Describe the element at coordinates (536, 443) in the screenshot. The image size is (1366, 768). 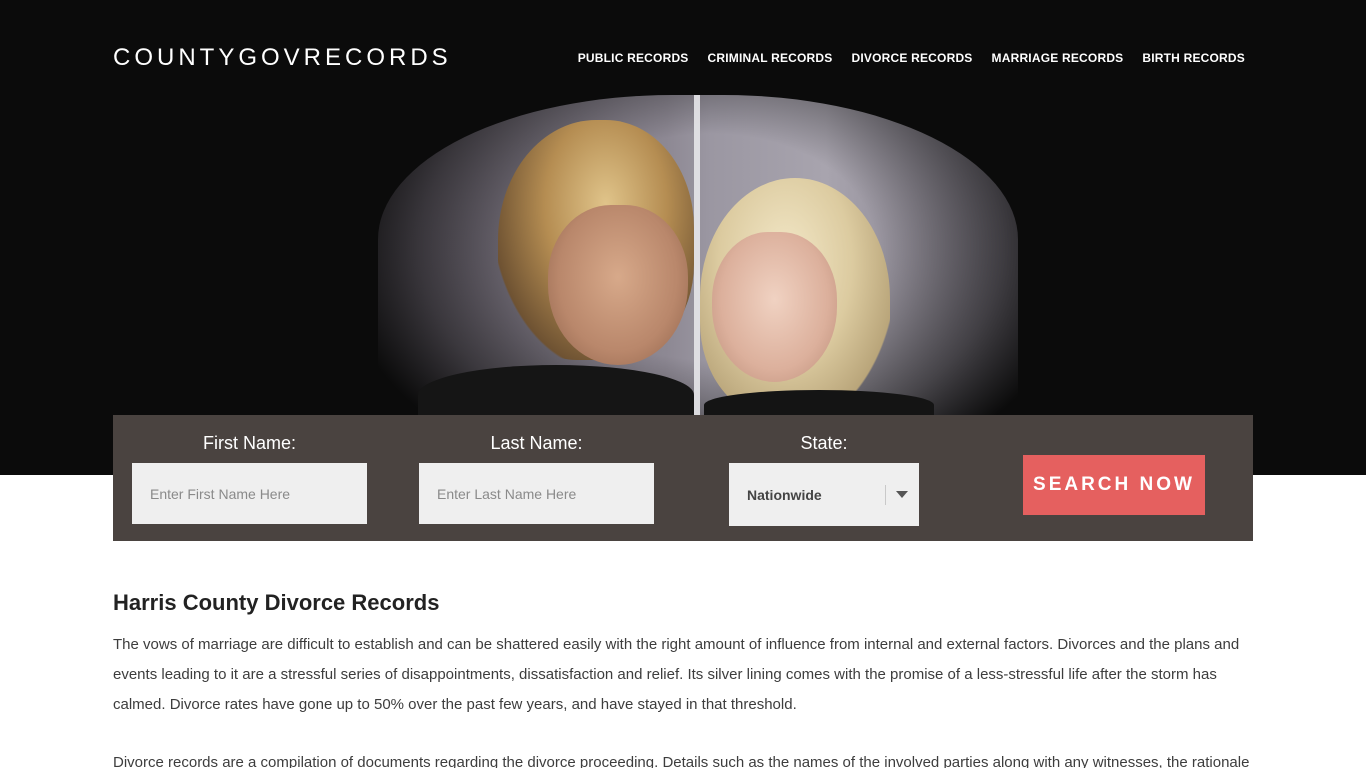
I see `last-name-label: Last Name:` at that location.